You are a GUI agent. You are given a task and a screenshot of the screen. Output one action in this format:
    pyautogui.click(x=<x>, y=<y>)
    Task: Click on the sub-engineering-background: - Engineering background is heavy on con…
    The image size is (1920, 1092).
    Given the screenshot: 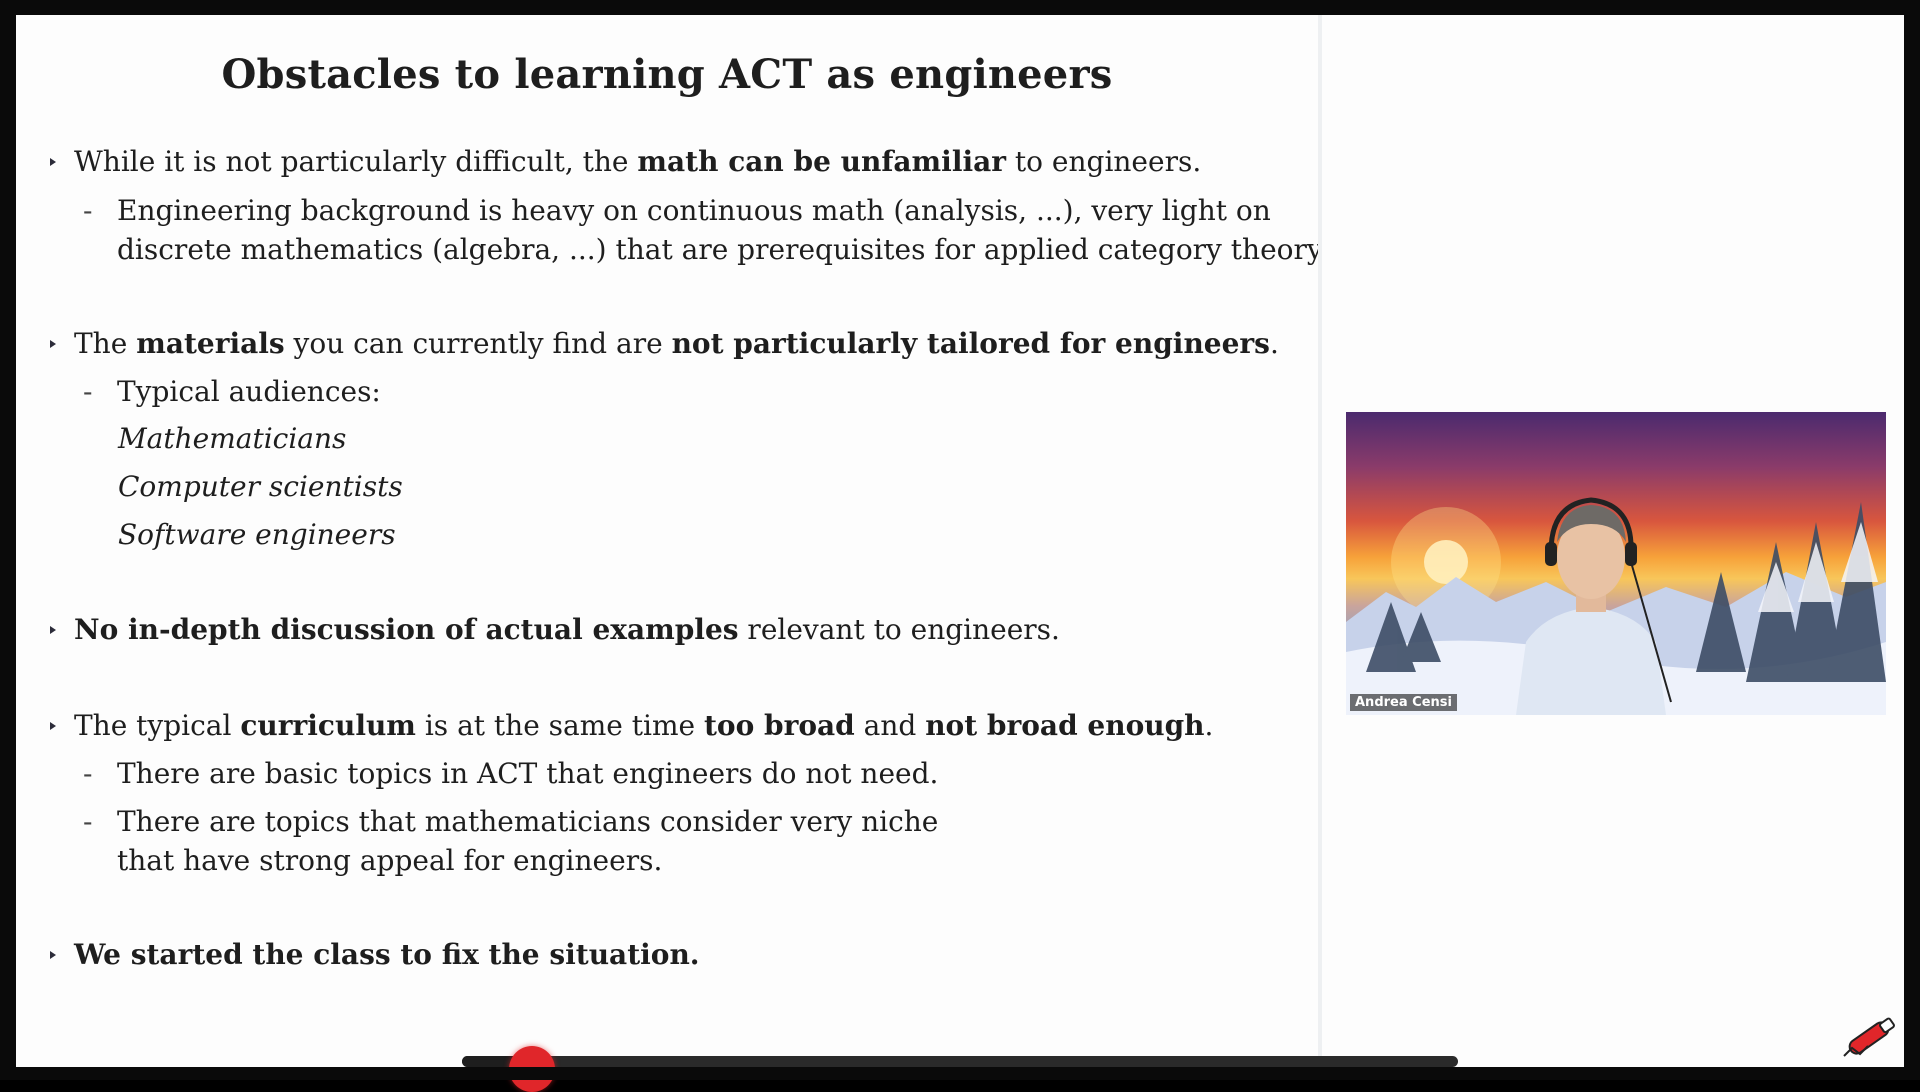 What is the action you would take?
    pyautogui.click(x=677, y=210)
    